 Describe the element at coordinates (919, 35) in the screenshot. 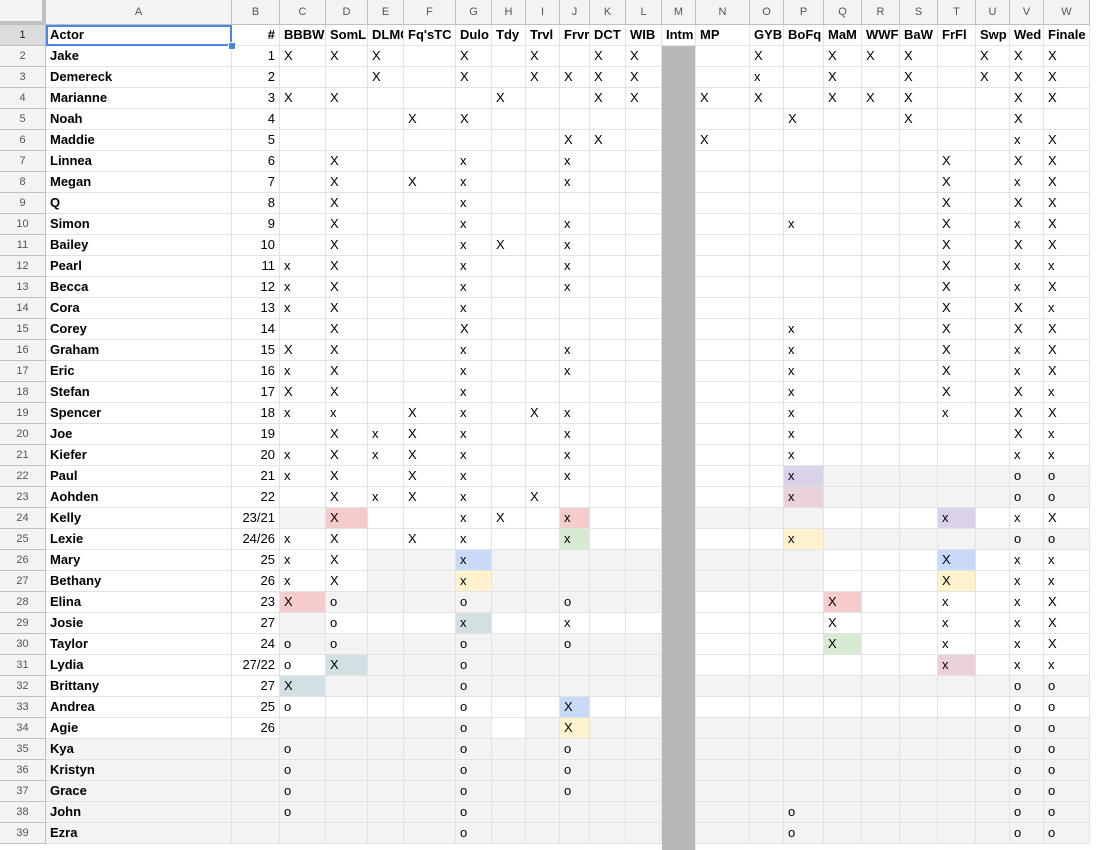

I see `header-cell-s: BaW` at that location.